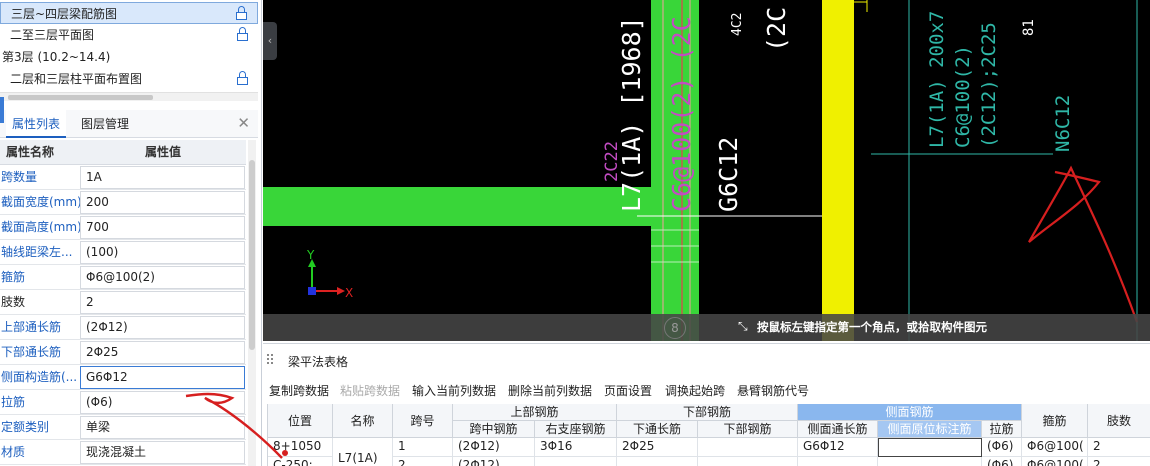 The width and height of the screenshot is (1150, 466). I want to click on group-header-top-rebar: 上部钢筋, so click(535, 412).